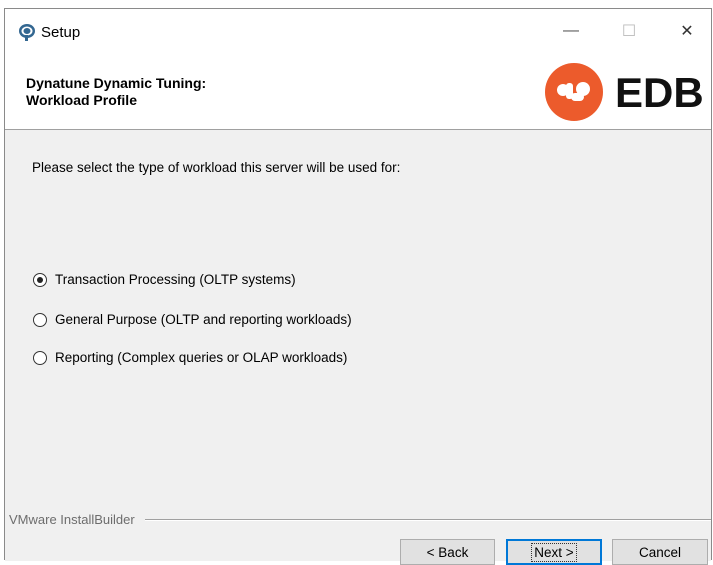 This screenshot has height=565, width=713. I want to click on maximize-button: ☐, so click(629, 31).